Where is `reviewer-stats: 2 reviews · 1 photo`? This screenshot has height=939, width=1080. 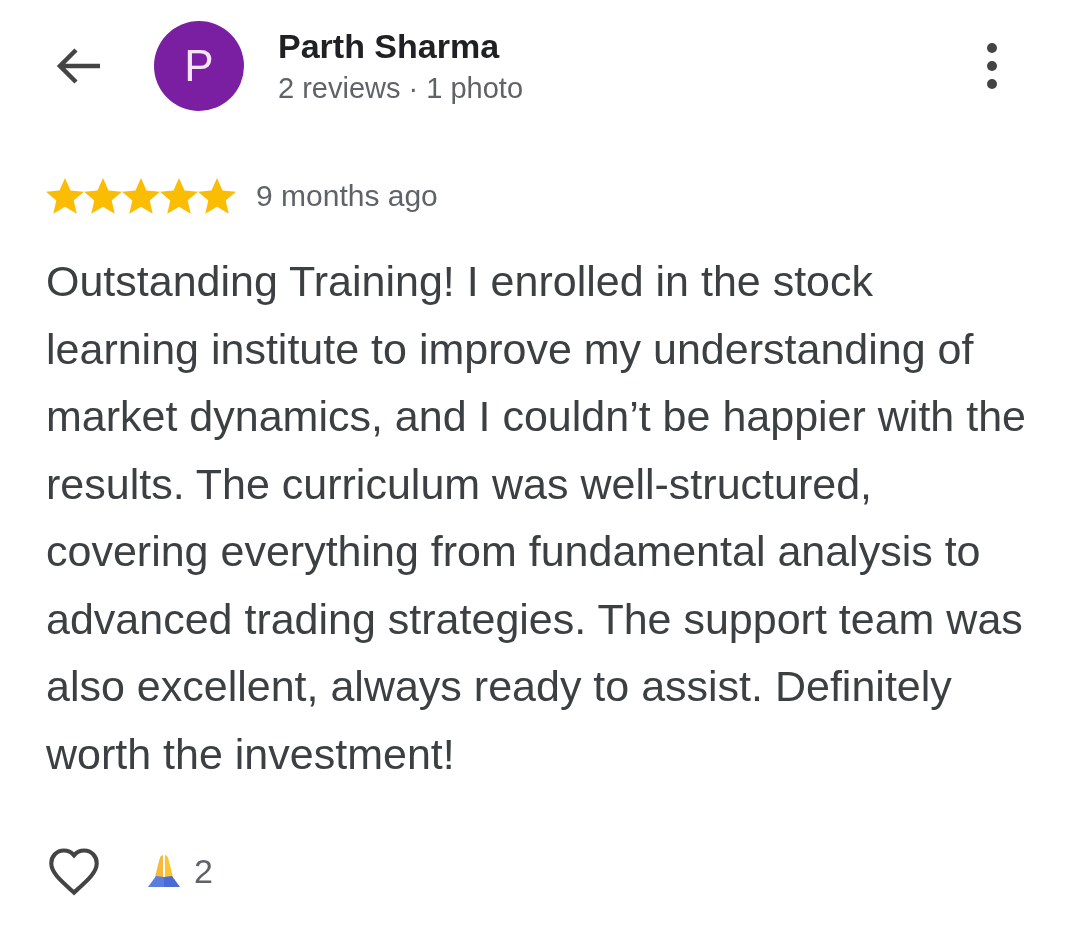
reviewer-stats: 2 reviews · 1 photo is located at coordinates (401, 88).